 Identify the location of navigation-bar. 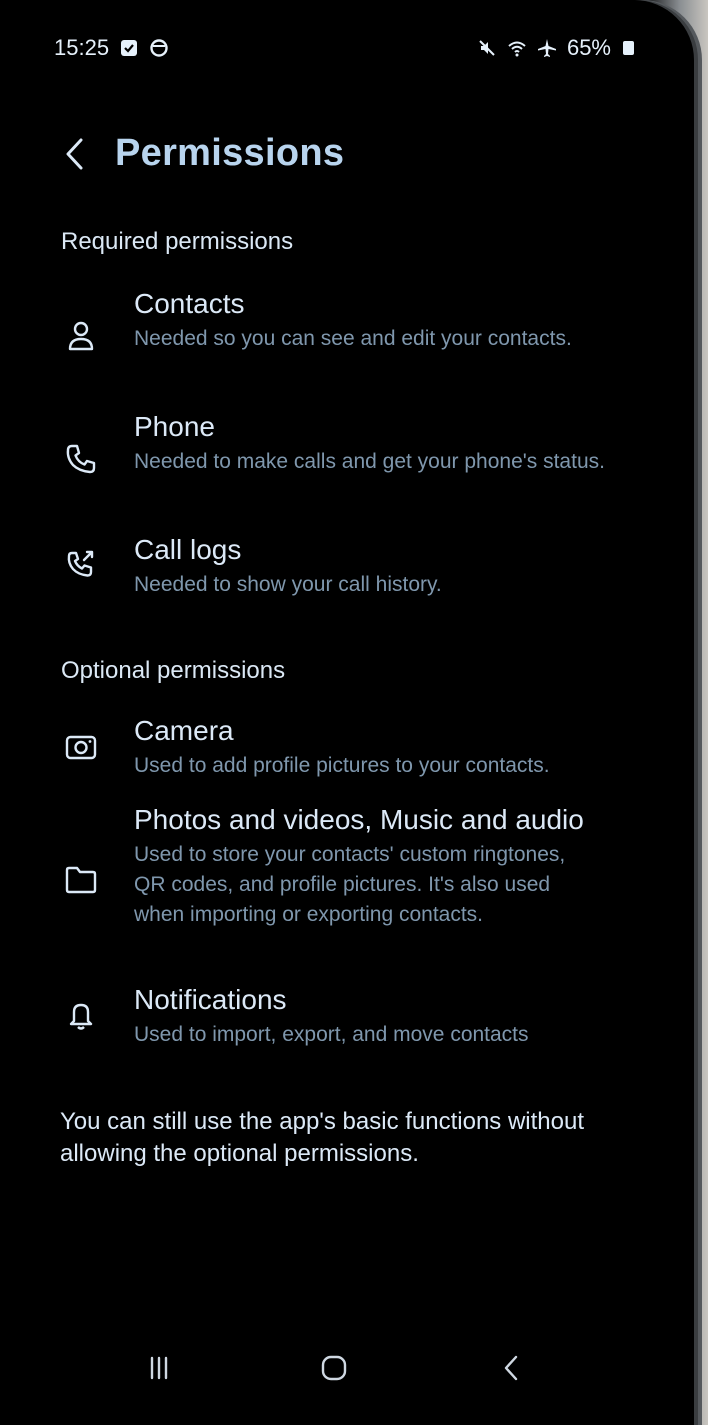
(347, 1368).